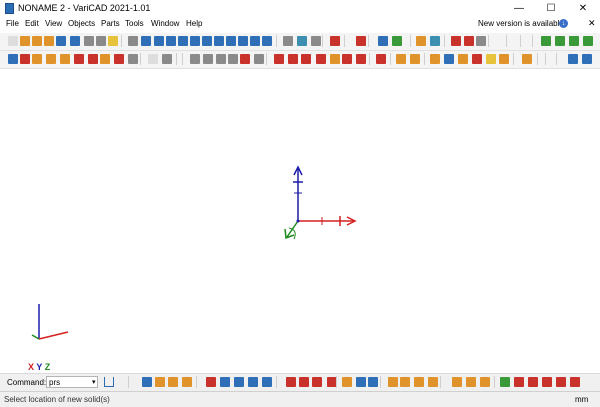 The image size is (600, 407). What do you see at coordinates (165, 23) in the screenshot?
I see `menu-window: Window` at bounding box center [165, 23].